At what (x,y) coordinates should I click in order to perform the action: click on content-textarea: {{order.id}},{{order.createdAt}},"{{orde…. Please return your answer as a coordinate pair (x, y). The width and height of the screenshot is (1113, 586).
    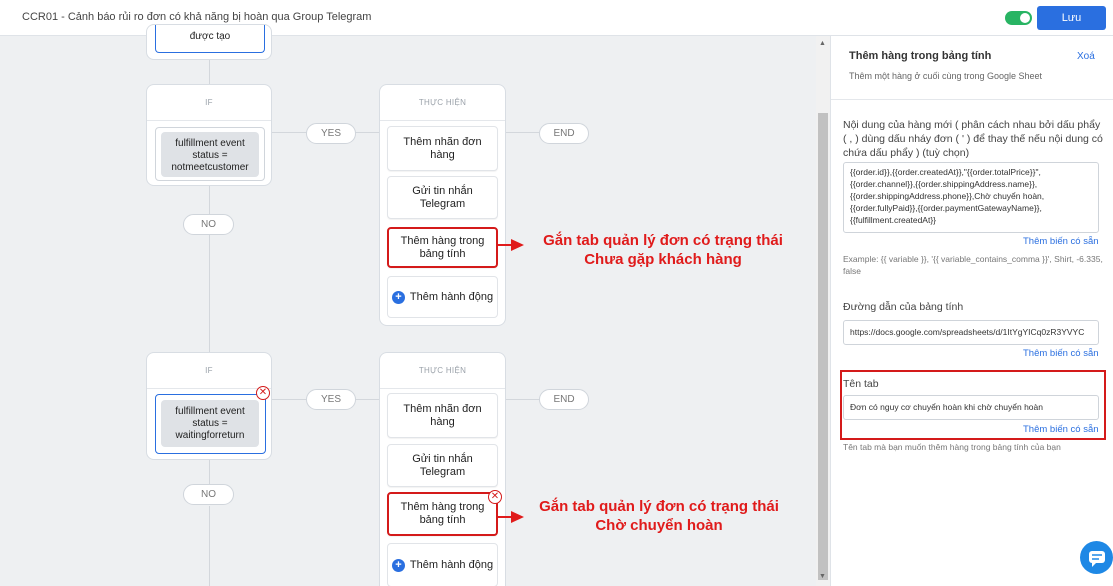
    Looking at the image, I should click on (971, 197).